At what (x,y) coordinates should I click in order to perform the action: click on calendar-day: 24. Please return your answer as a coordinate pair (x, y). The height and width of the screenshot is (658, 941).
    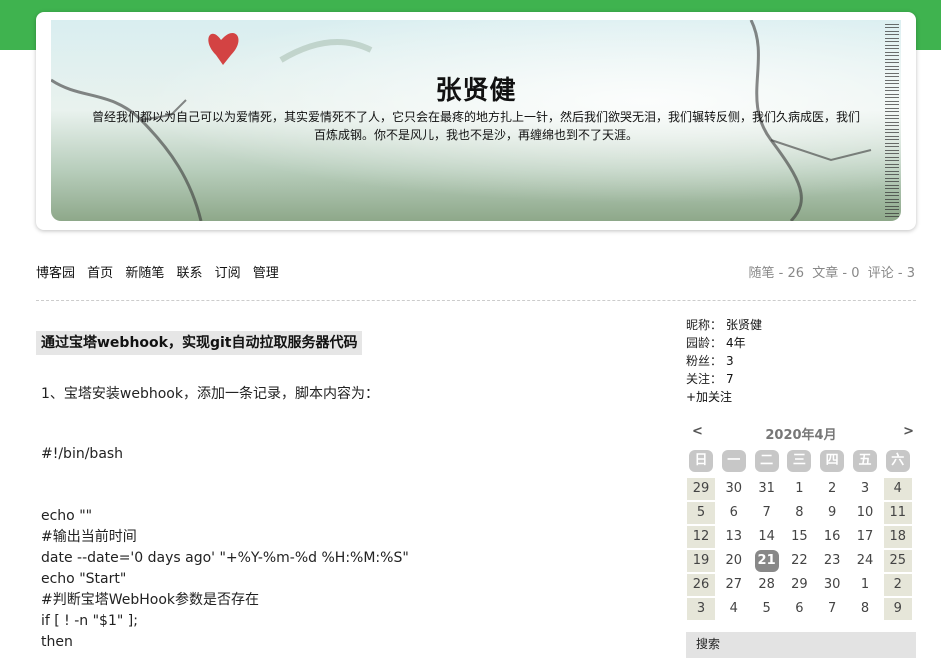
    Looking at the image, I should click on (865, 561).